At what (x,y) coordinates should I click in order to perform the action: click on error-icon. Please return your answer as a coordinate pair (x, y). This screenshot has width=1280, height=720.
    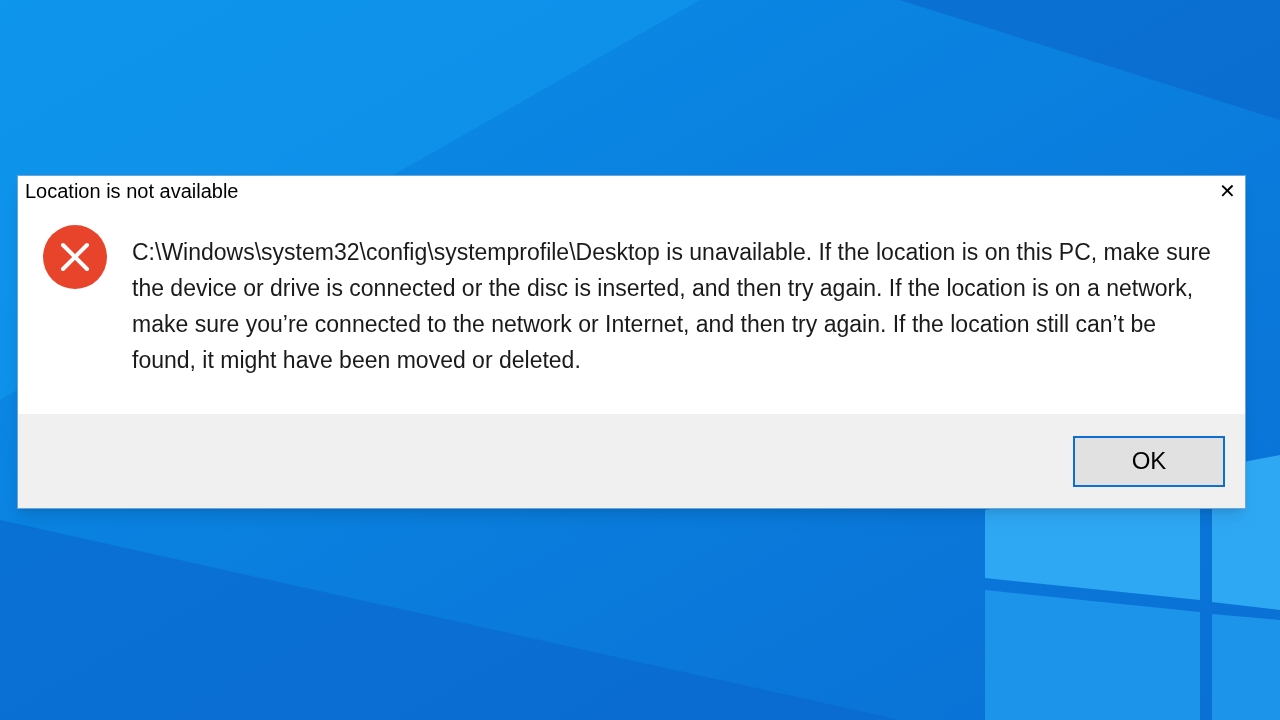
    Looking at the image, I should click on (75, 257).